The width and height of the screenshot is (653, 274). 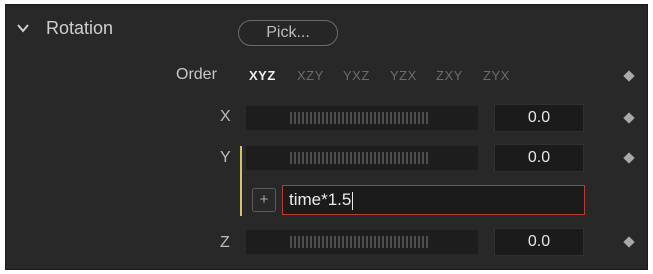 I want to click on order-option-yxz: YXZ, so click(x=356, y=75).